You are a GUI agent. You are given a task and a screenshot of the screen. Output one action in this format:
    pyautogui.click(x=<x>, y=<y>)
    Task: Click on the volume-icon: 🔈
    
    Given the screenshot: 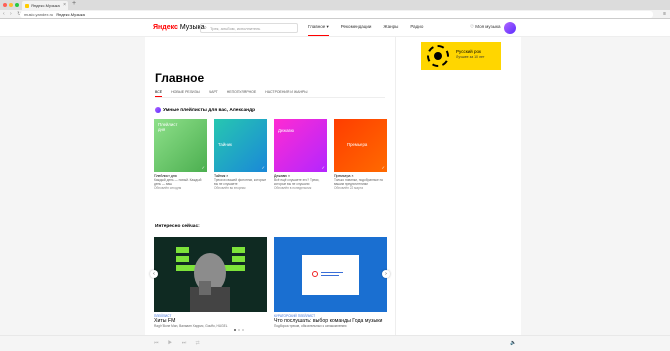 What is the action you would take?
    pyautogui.click(x=513, y=343)
    